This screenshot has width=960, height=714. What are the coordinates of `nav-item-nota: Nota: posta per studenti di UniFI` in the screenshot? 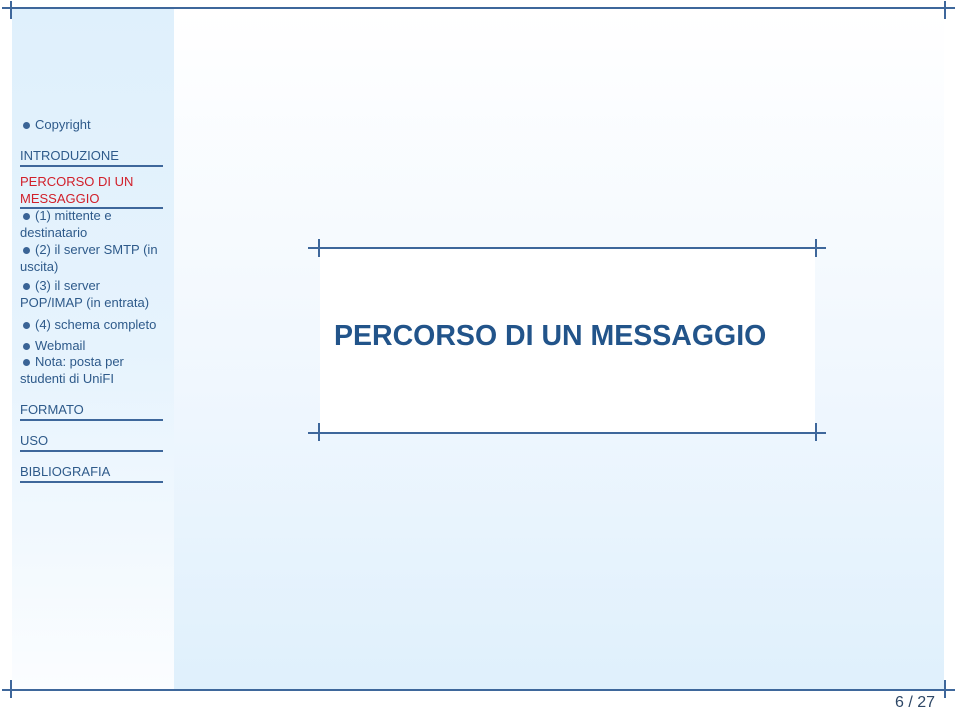 It's located at (91, 370).